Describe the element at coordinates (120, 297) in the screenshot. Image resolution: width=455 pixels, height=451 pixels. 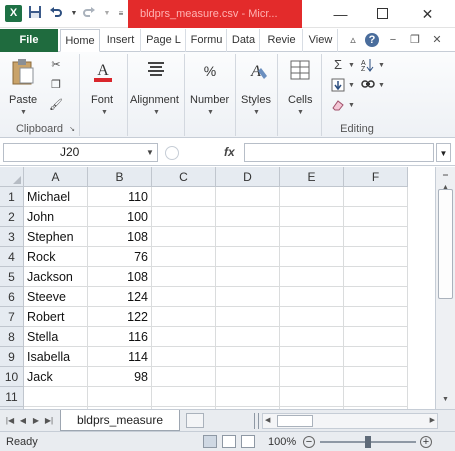
I see `cell-value: 124` at that location.